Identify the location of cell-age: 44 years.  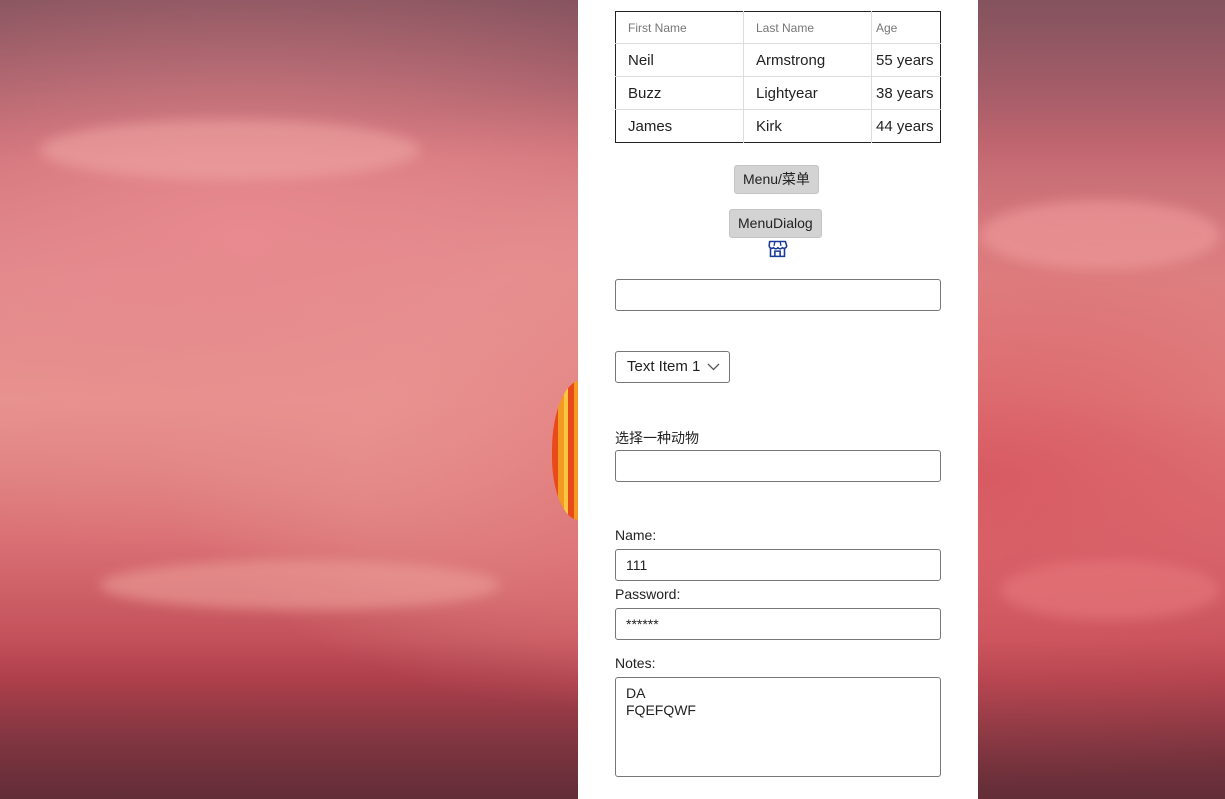
(905, 126).